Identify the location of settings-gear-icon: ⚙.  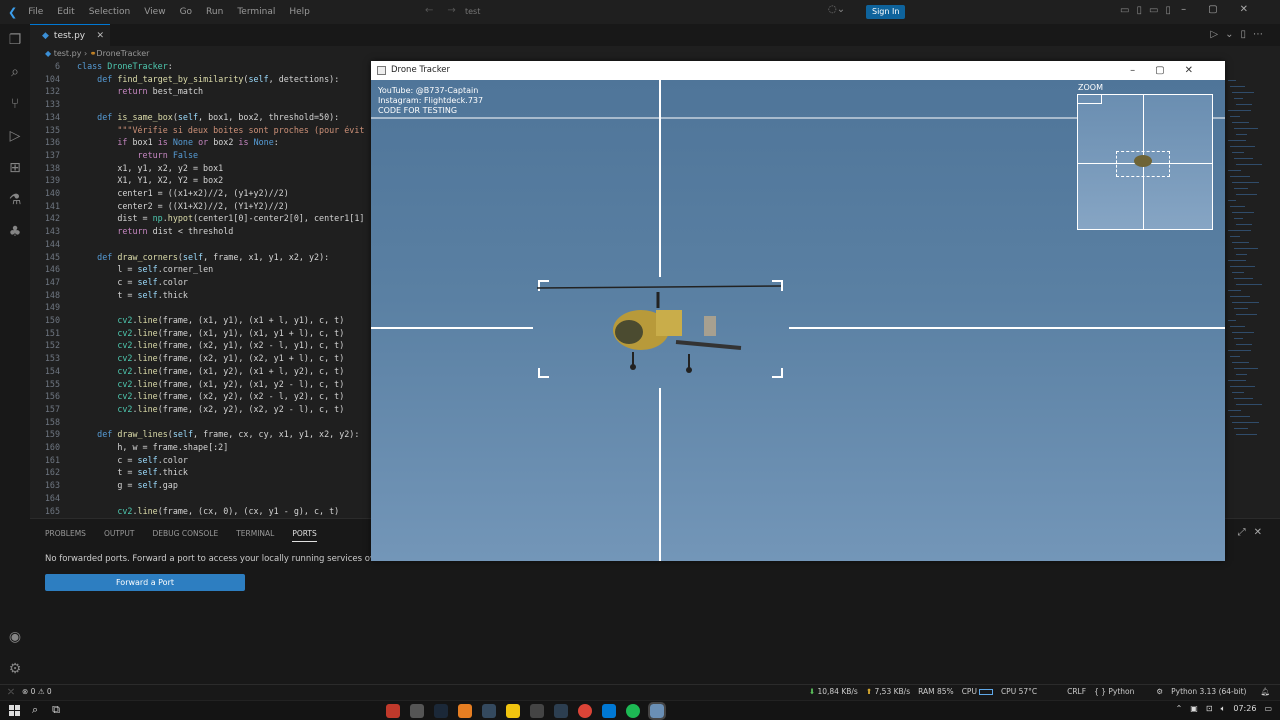
(15, 669).